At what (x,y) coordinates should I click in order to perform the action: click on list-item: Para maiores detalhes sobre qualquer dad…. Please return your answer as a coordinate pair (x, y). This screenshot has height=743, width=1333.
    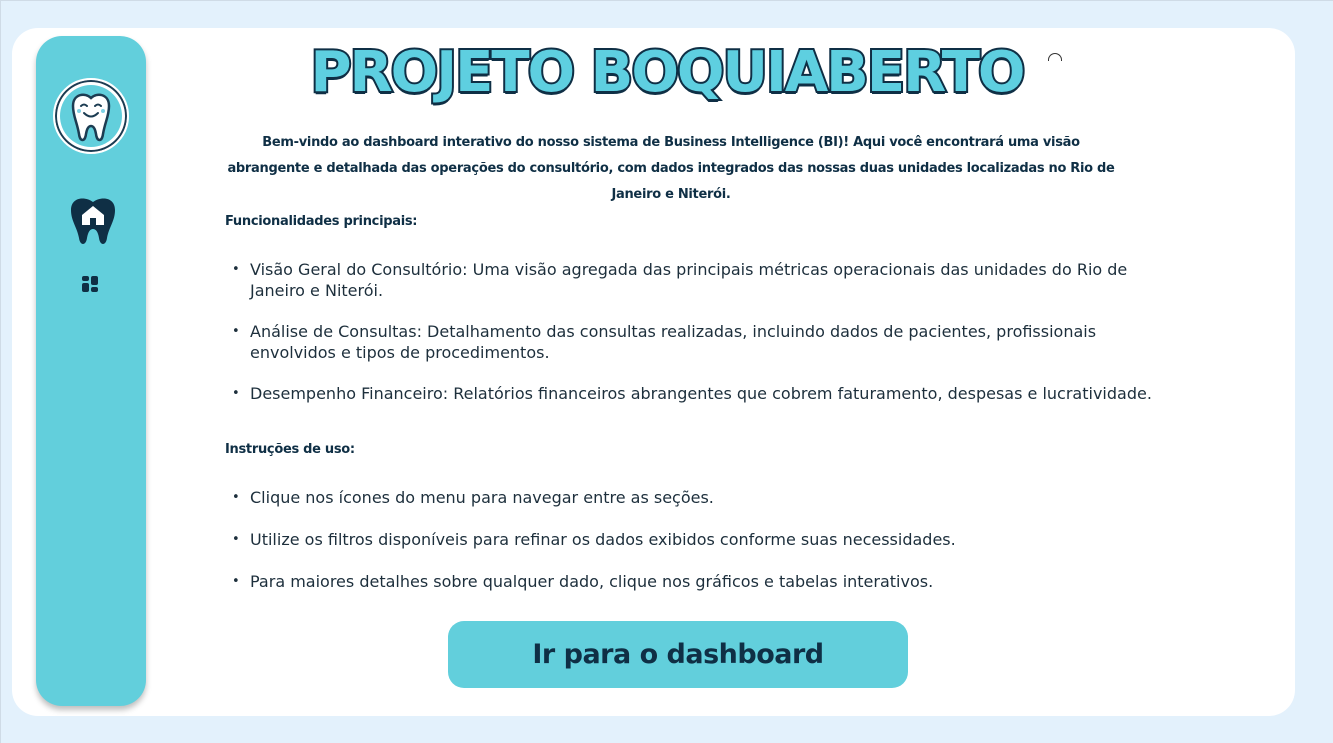
    Looking at the image, I should click on (692, 581).